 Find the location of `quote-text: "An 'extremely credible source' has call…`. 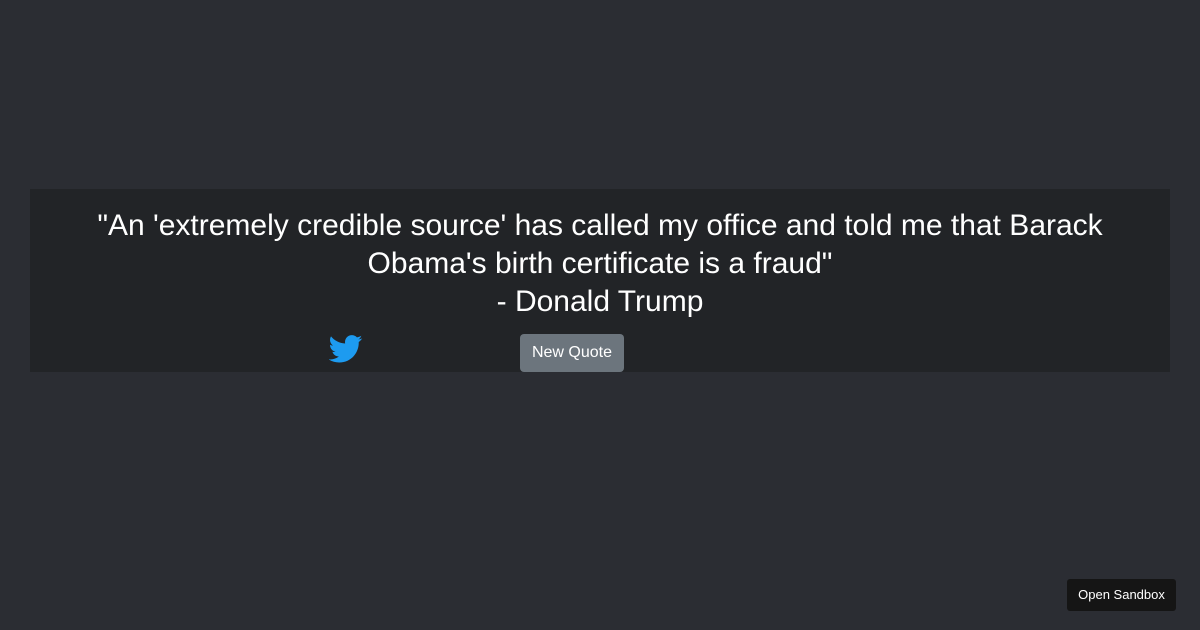

quote-text: "An 'extremely credible source' has call… is located at coordinates (600, 244).